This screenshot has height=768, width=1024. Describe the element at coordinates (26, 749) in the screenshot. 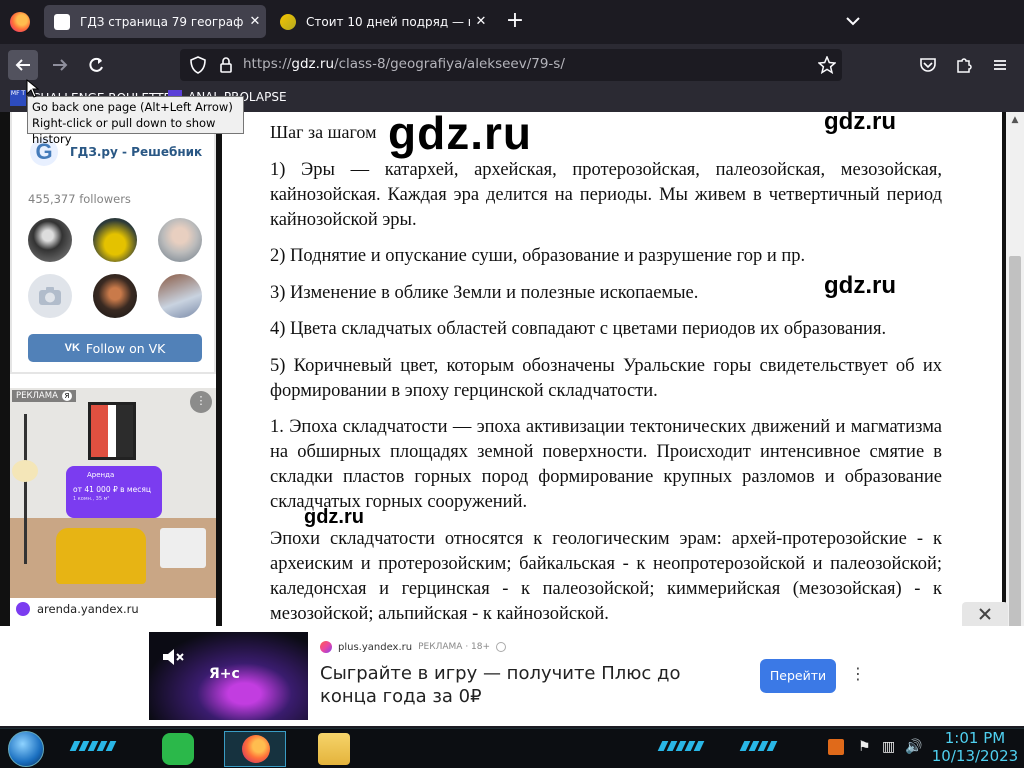

I see `start-button` at that location.